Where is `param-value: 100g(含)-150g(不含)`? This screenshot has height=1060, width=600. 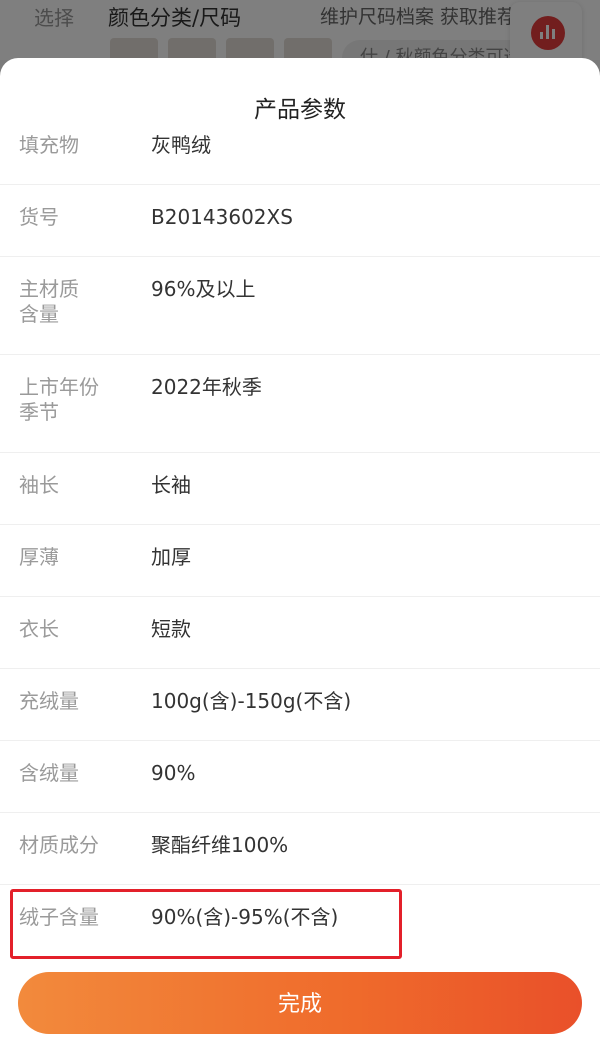
param-value: 100g(含)-150g(不含) is located at coordinates (251, 701).